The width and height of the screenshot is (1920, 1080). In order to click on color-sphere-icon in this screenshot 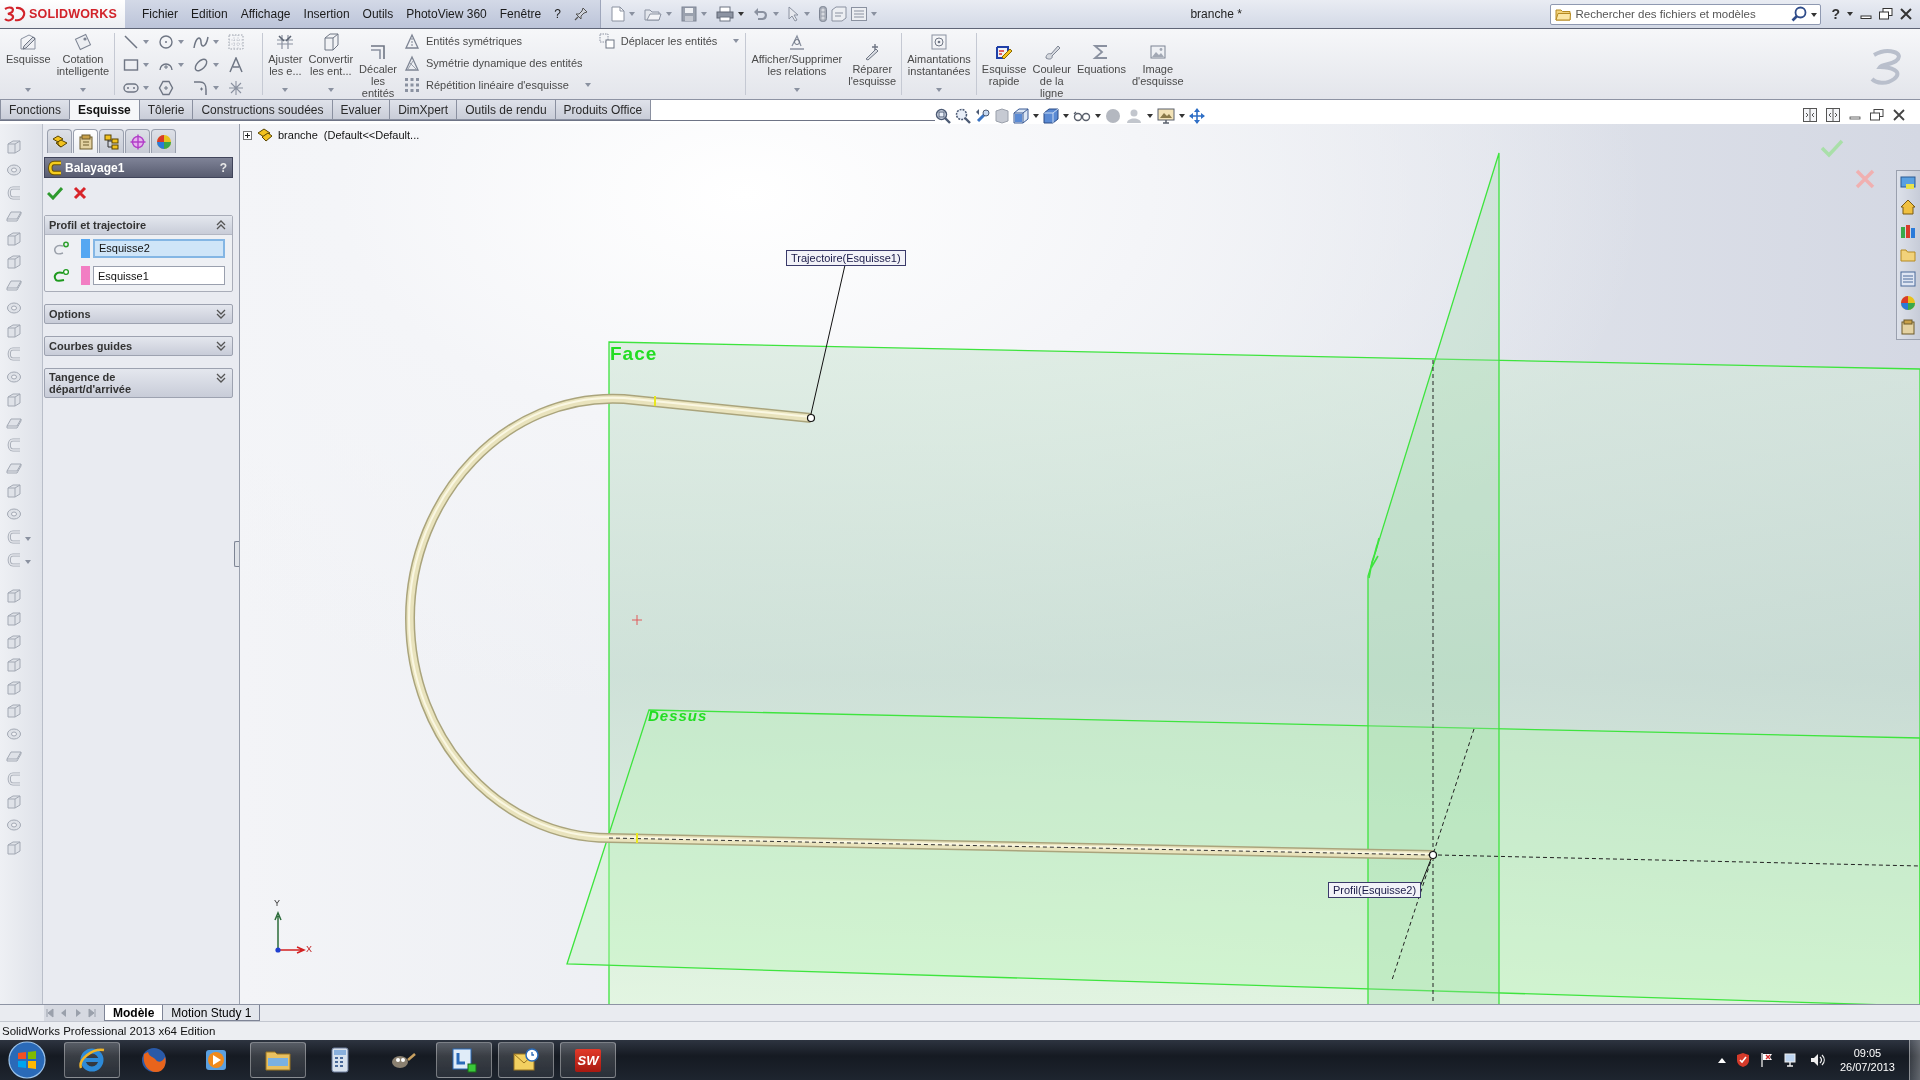, I will do `click(1908, 303)`.